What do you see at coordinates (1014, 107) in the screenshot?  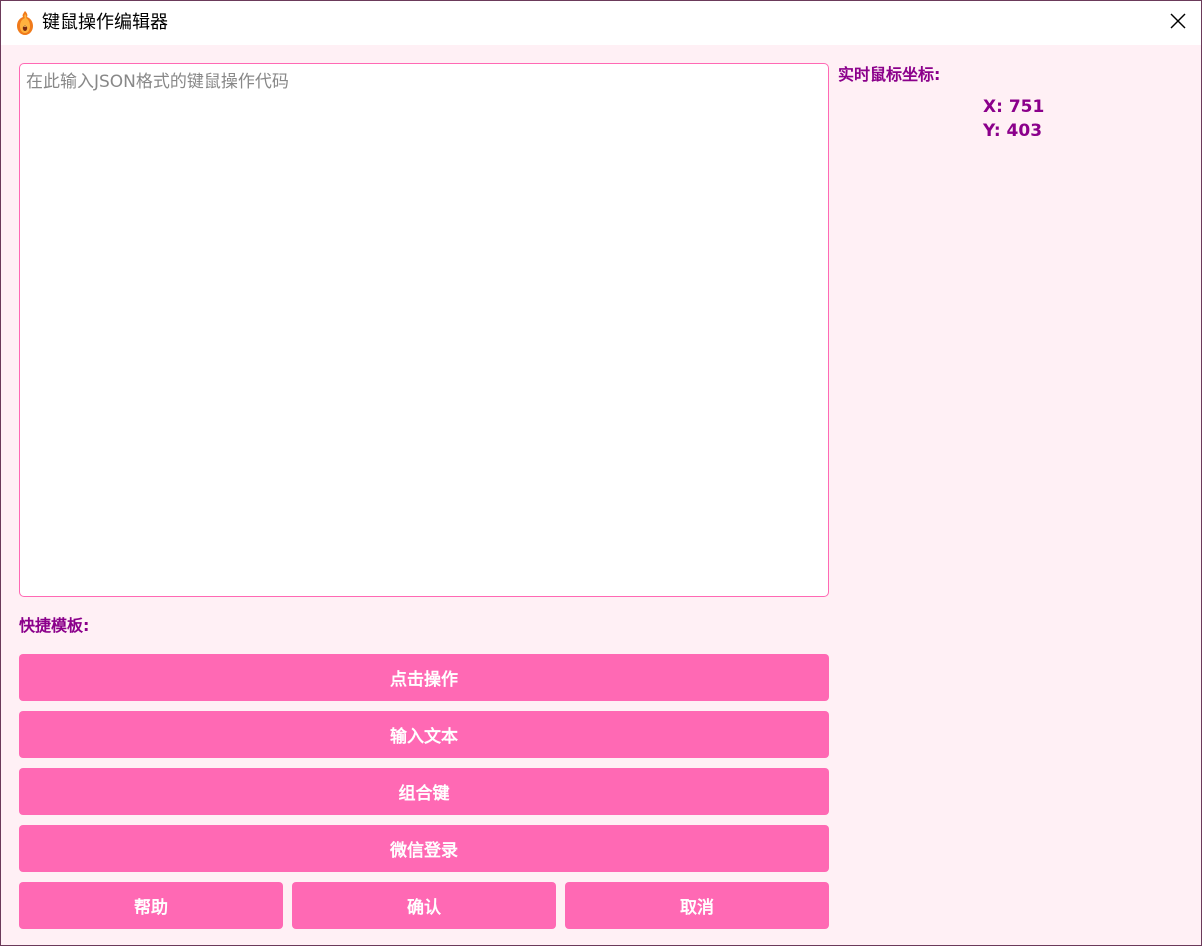 I see `mouse-x-readout: X: 751` at bounding box center [1014, 107].